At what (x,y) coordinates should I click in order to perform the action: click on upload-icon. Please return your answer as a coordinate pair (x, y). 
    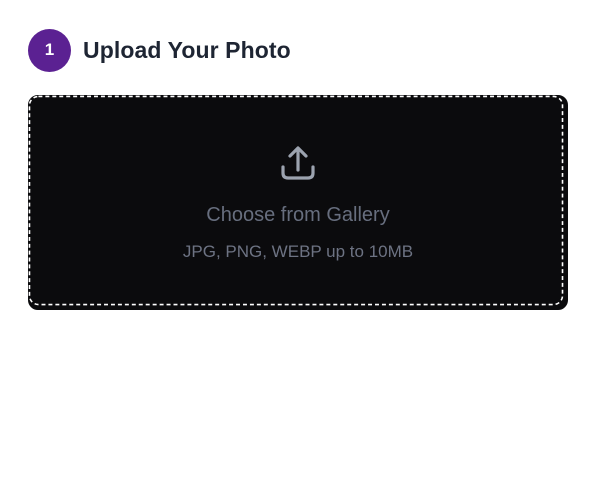
    Looking at the image, I should click on (298, 163).